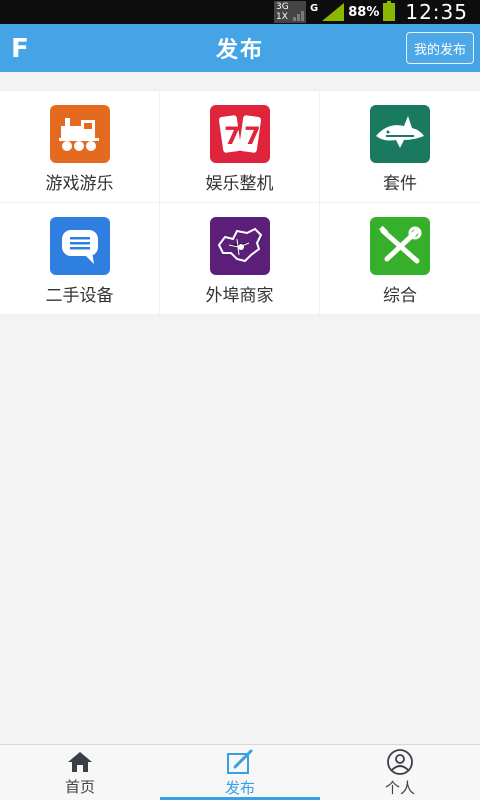 The image size is (480, 800). Describe the element at coordinates (400, 134) in the screenshot. I see `shark-icon` at that location.